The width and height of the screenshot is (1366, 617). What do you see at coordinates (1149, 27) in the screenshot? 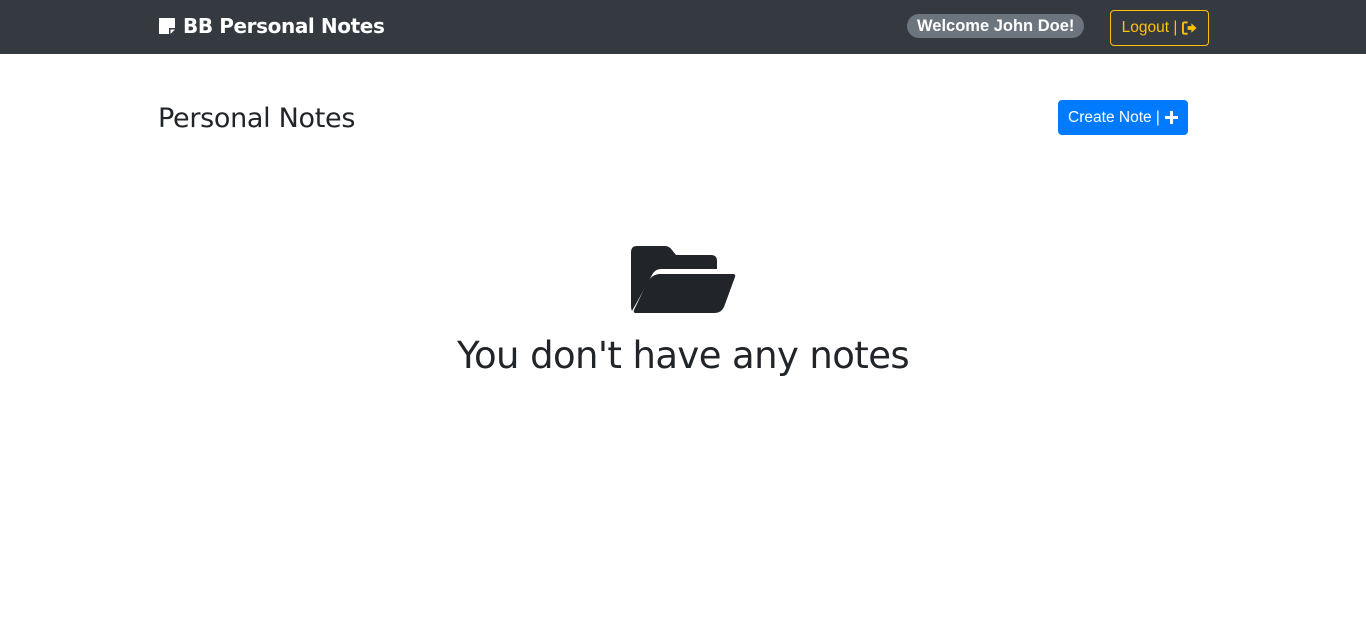
I see `logout-button-label: Logout |` at bounding box center [1149, 27].